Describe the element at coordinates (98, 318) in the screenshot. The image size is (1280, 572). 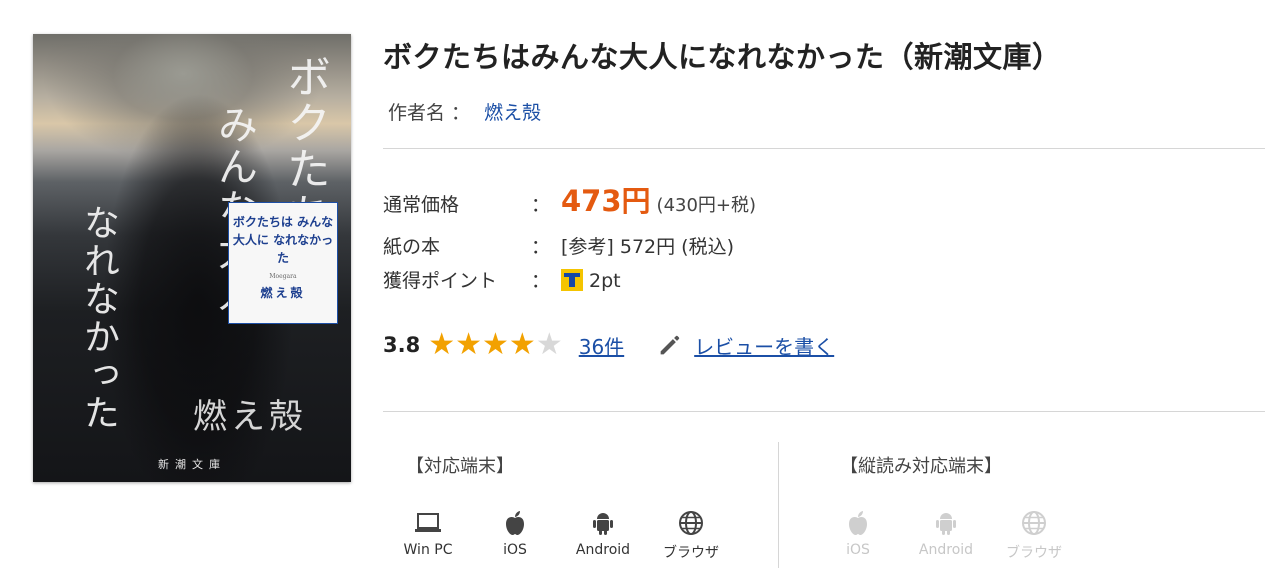
I see `cover-handwriting-3: なれなかった` at that location.